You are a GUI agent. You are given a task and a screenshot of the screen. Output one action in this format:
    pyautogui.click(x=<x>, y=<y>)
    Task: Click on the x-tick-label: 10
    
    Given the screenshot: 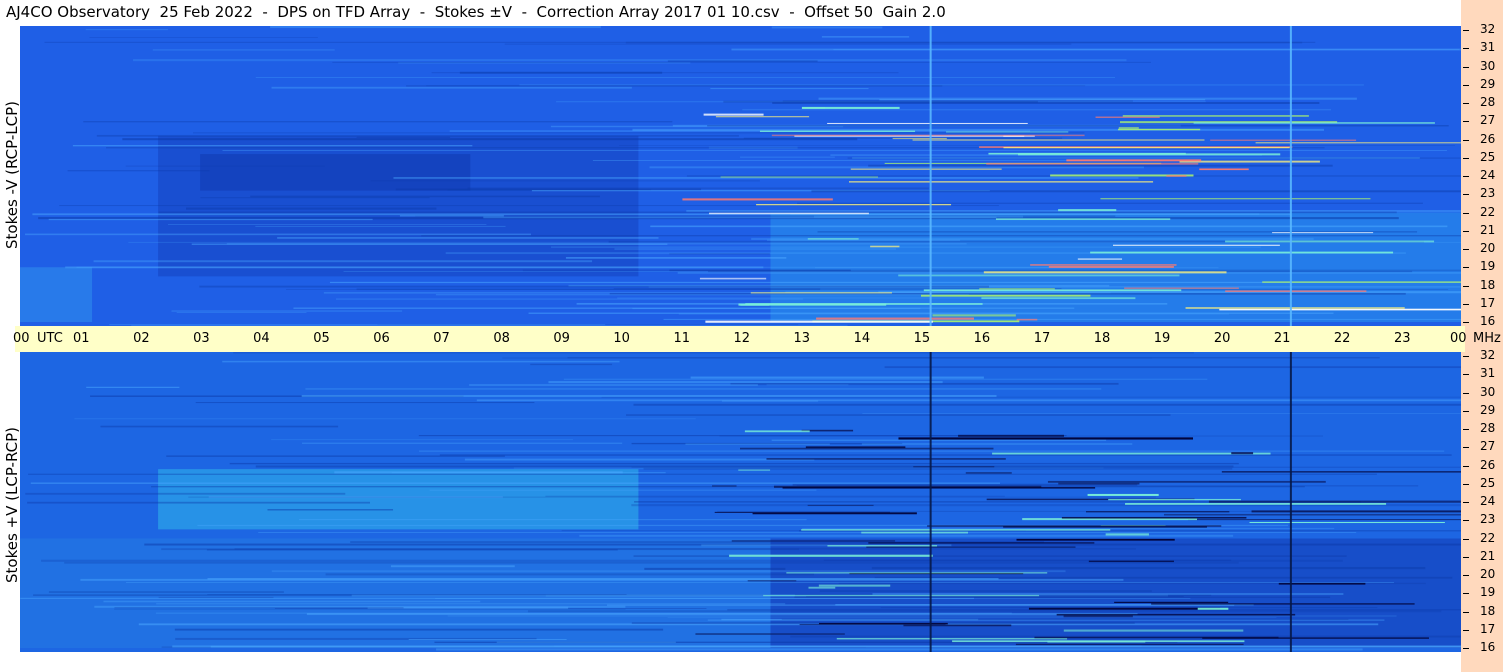 What is the action you would take?
    pyautogui.click(x=621, y=338)
    